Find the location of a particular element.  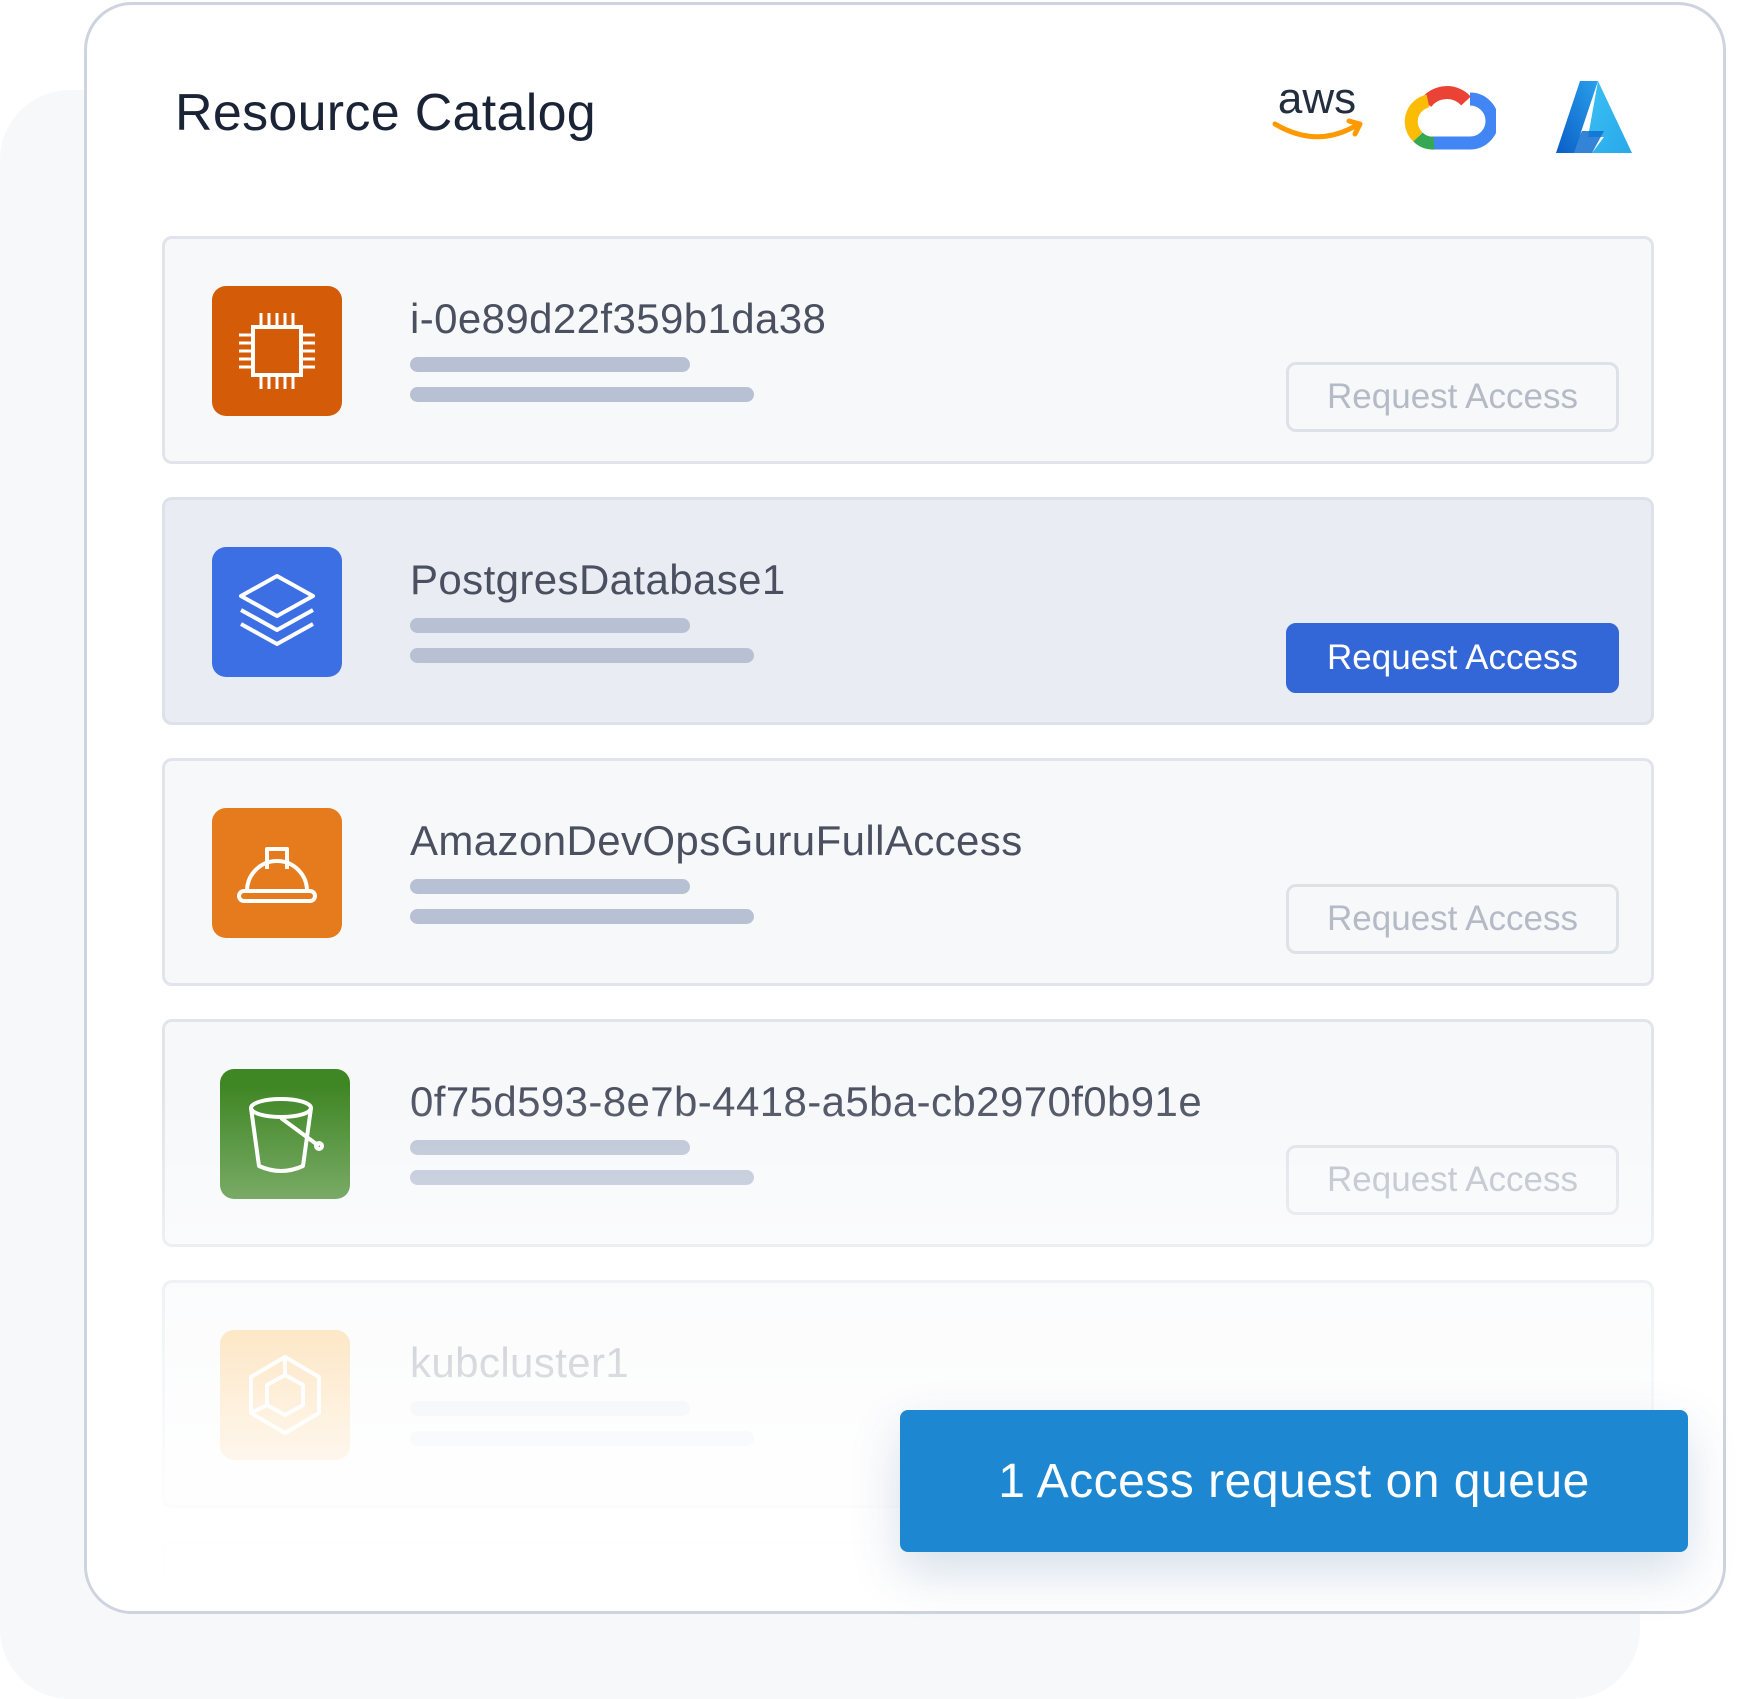

cpu-chip-icon is located at coordinates (277, 351).